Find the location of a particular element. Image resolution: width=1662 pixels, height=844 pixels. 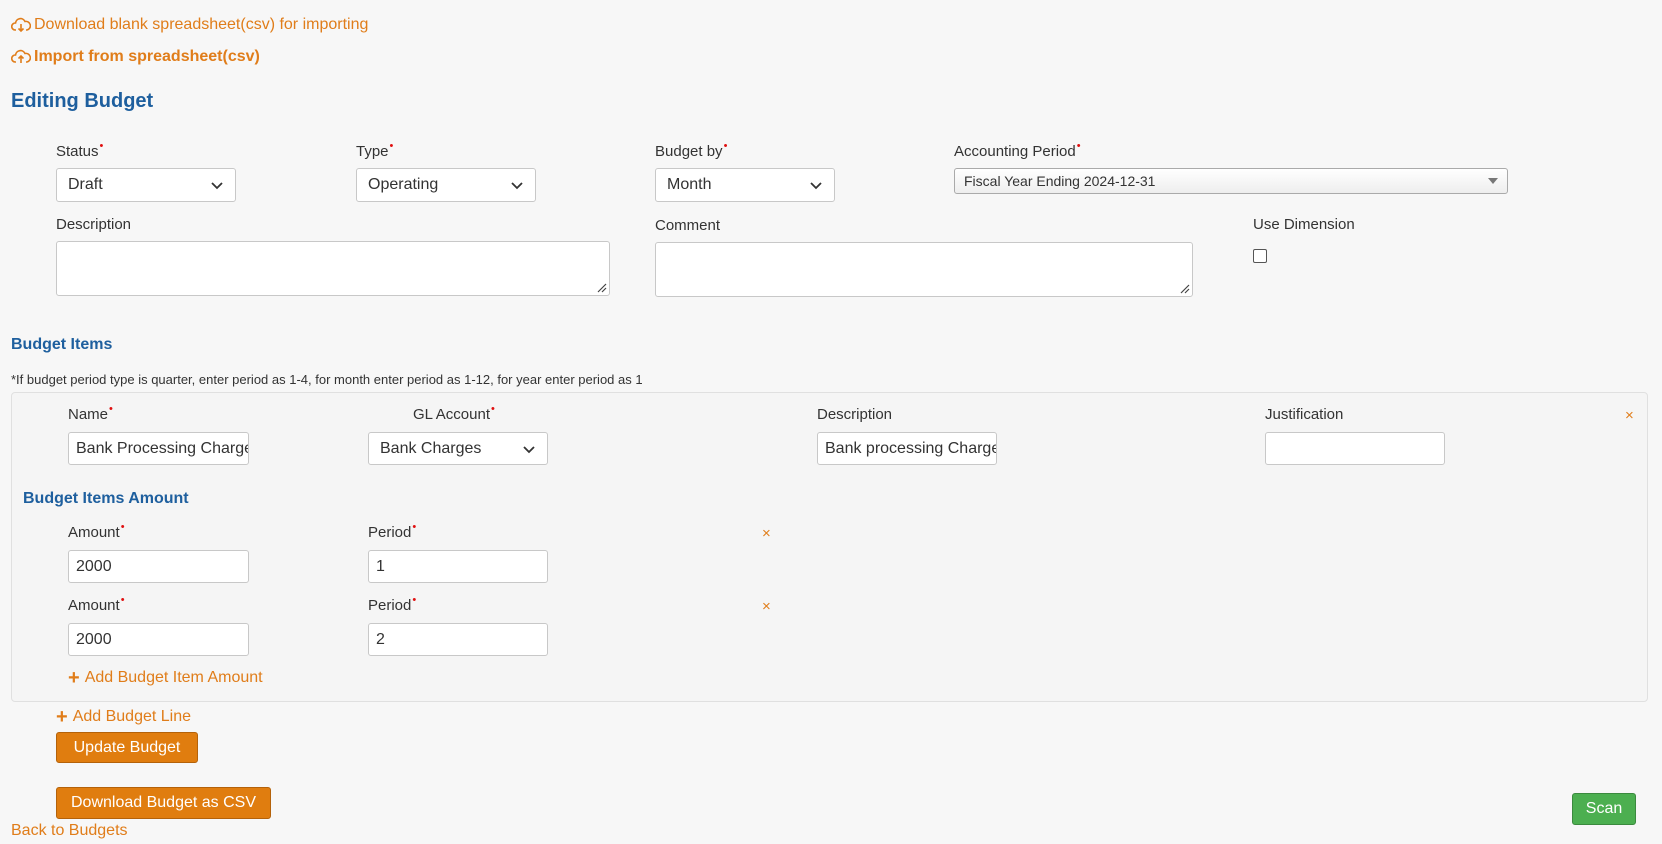

status-select: Draft is located at coordinates (146, 185).